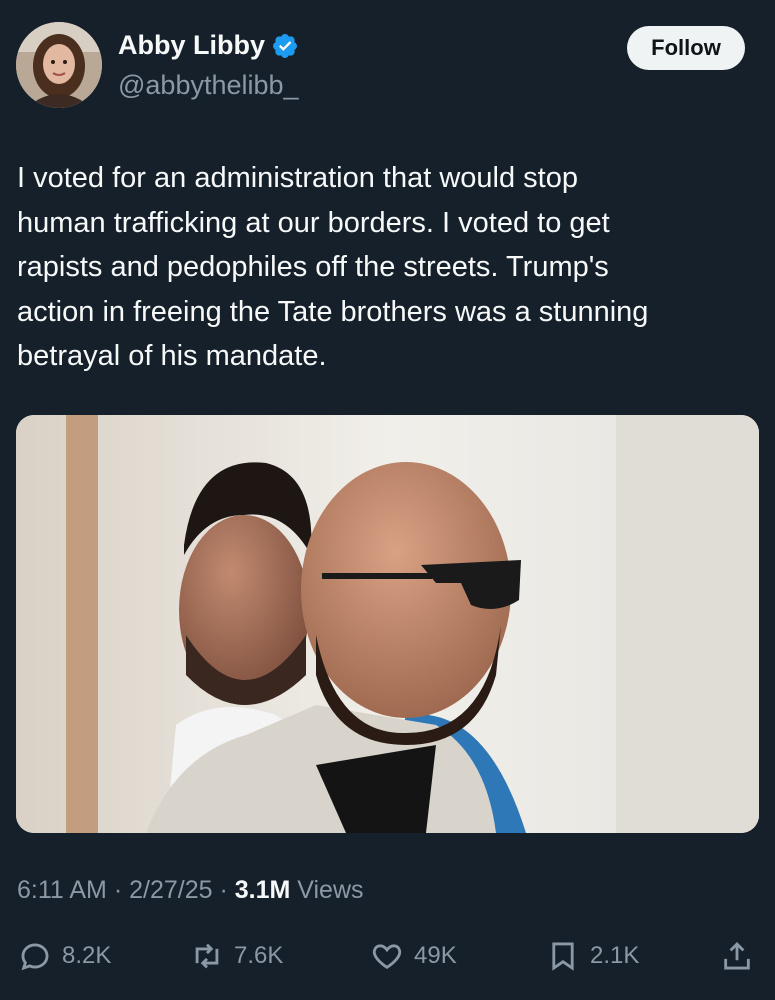 The width and height of the screenshot is (775, 1000). I want to click on repost-button: 7.6K, so click(236, 956).